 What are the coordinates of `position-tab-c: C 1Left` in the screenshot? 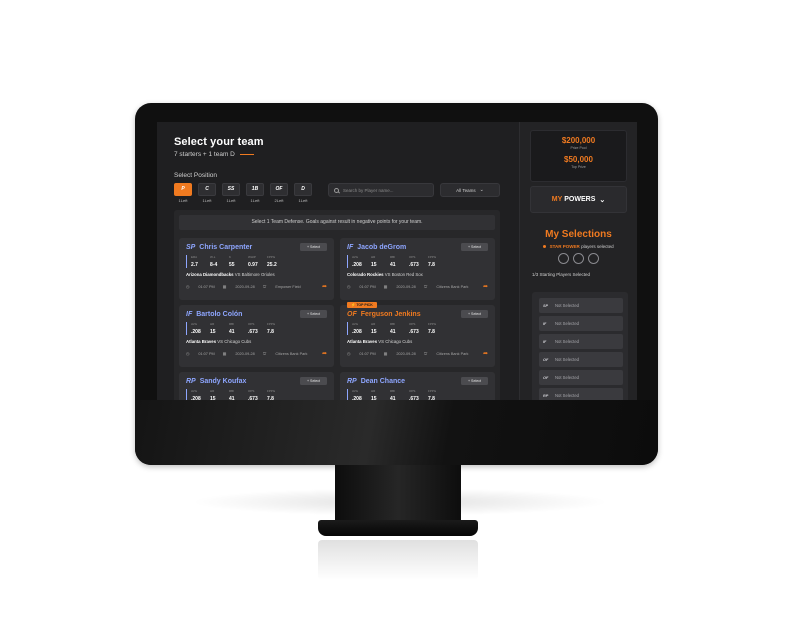 It's located at (207, 193).